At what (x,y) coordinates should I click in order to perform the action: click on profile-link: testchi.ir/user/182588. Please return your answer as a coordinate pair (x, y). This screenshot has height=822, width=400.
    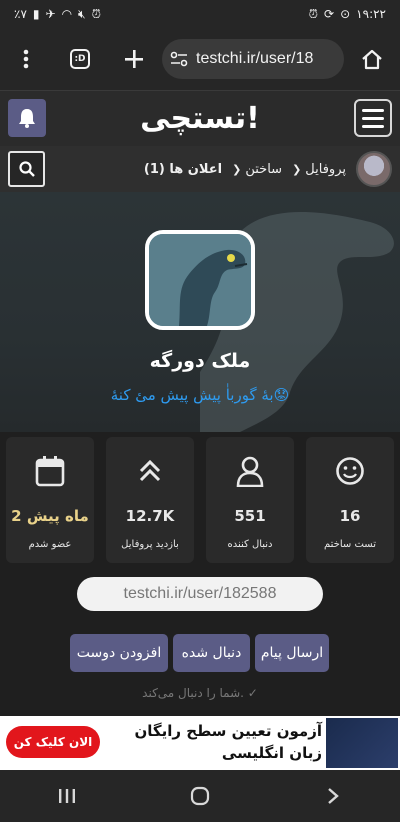
    Looking at the image, I should click on (200, 594).